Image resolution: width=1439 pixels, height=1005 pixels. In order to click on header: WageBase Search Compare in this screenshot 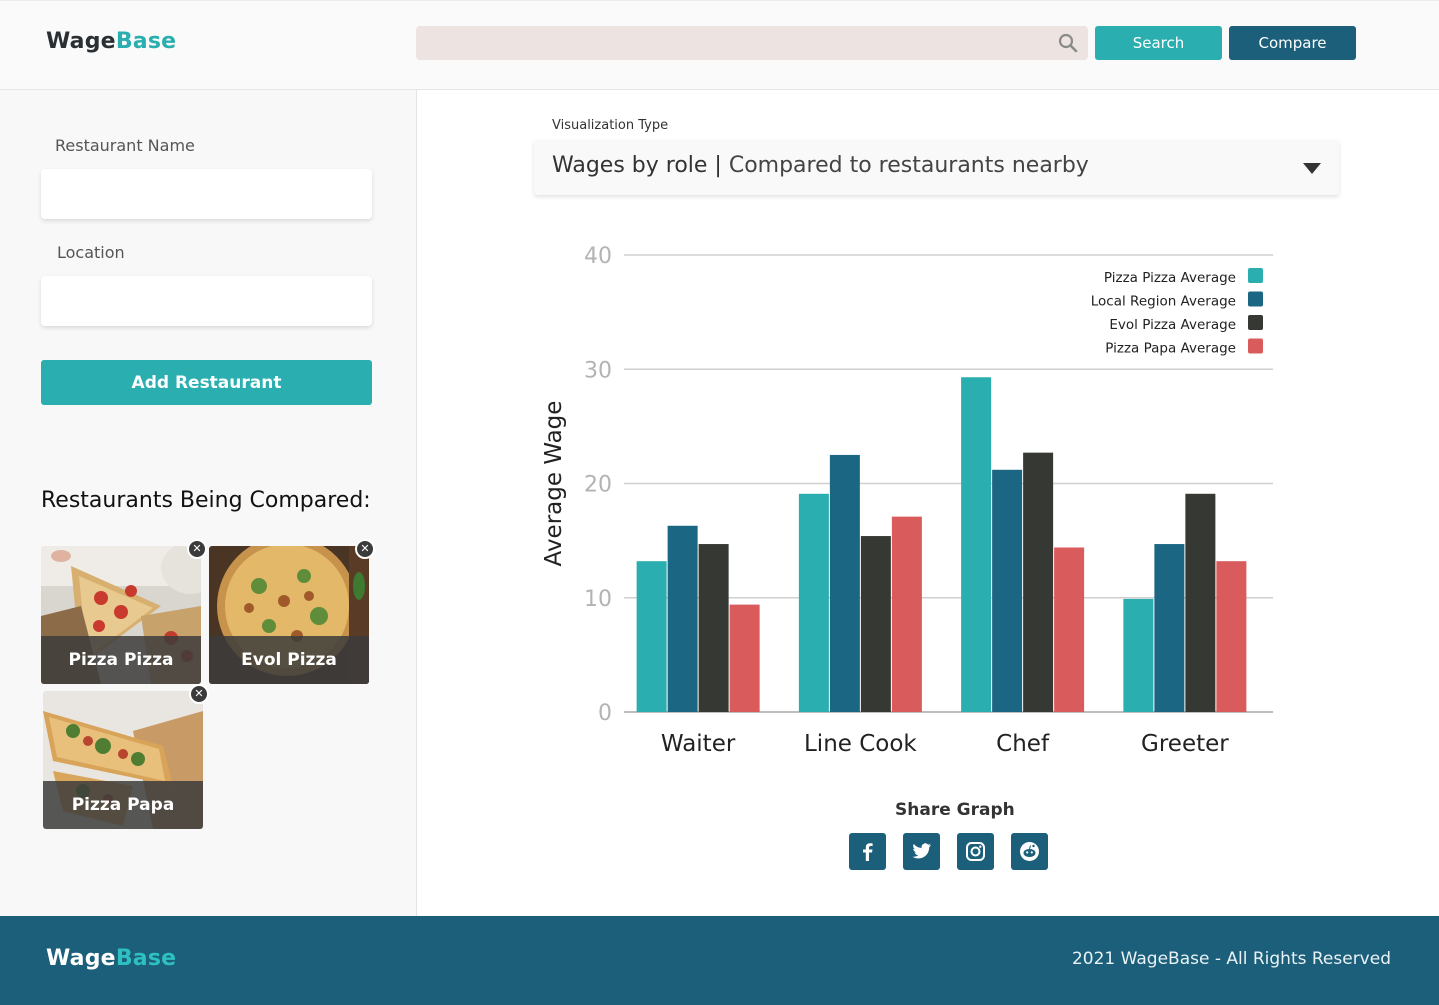, I will do `click(719, 45)`.